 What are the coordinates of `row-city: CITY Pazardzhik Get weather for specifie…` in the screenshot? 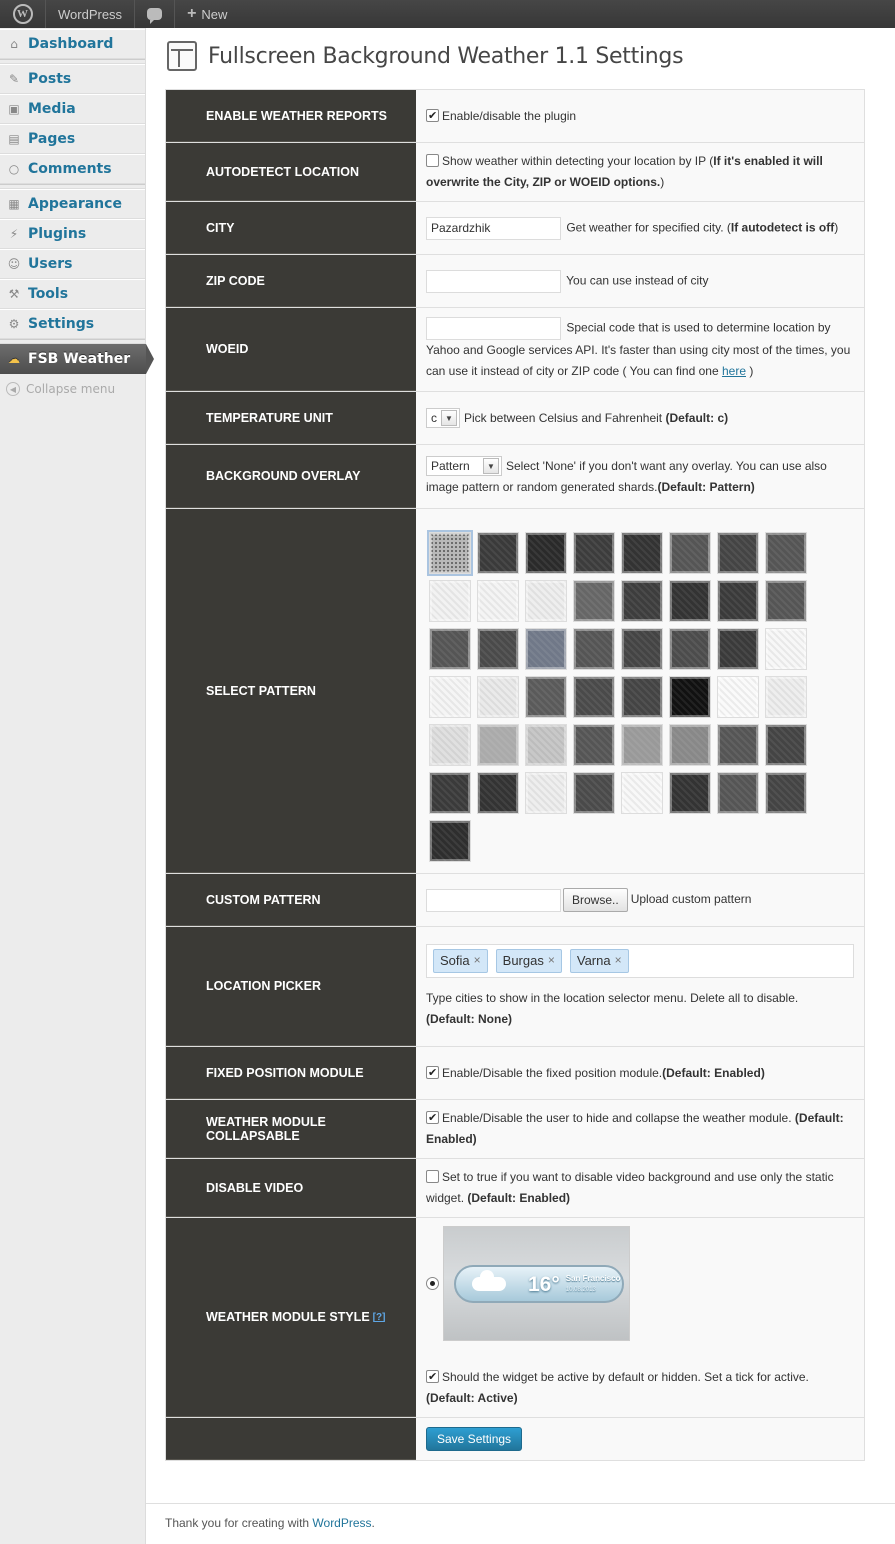 It's located at (515, 228).